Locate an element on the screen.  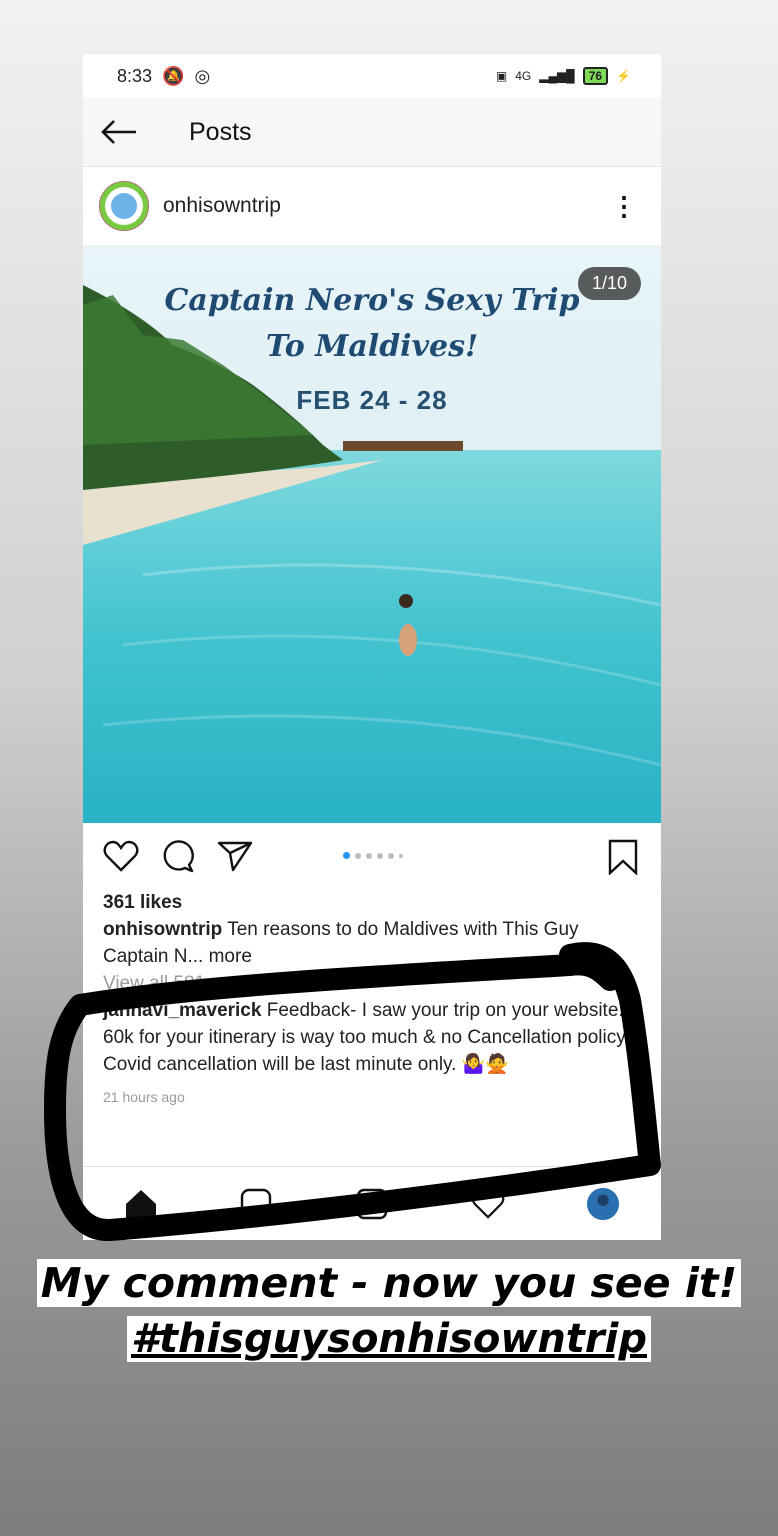
app-bar: Posts is located at coordinates (372, 132).